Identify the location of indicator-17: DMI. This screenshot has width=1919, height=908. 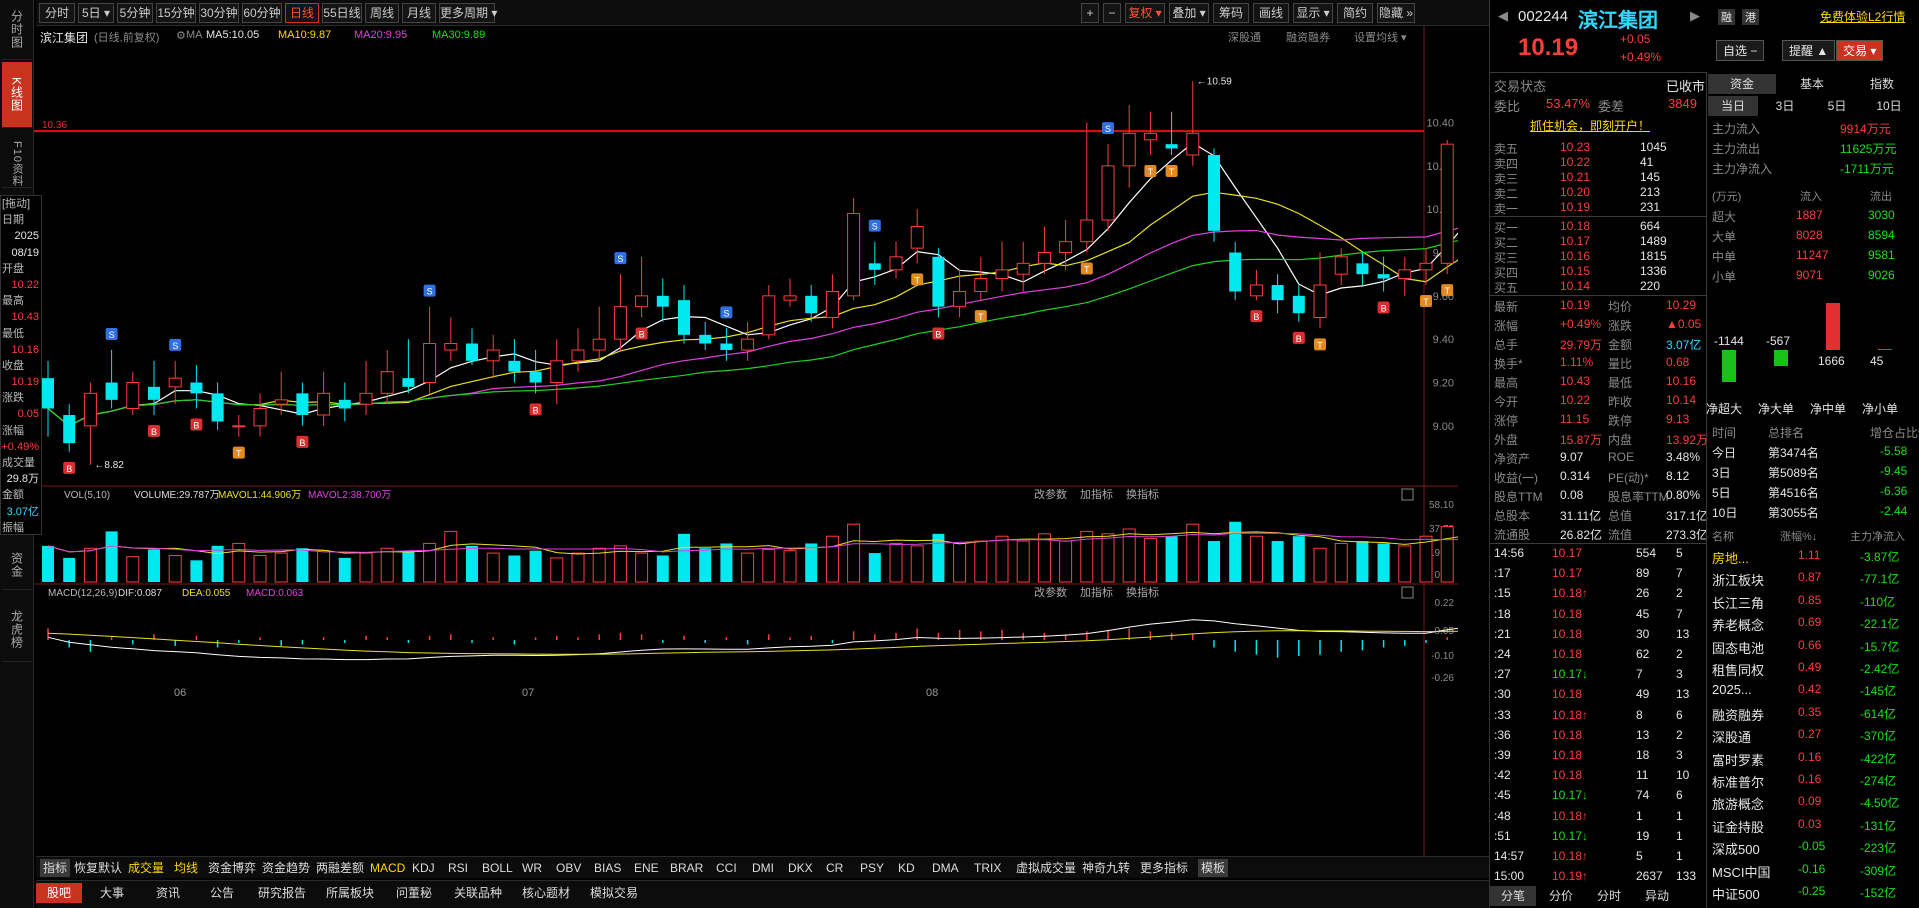
(763, 868).